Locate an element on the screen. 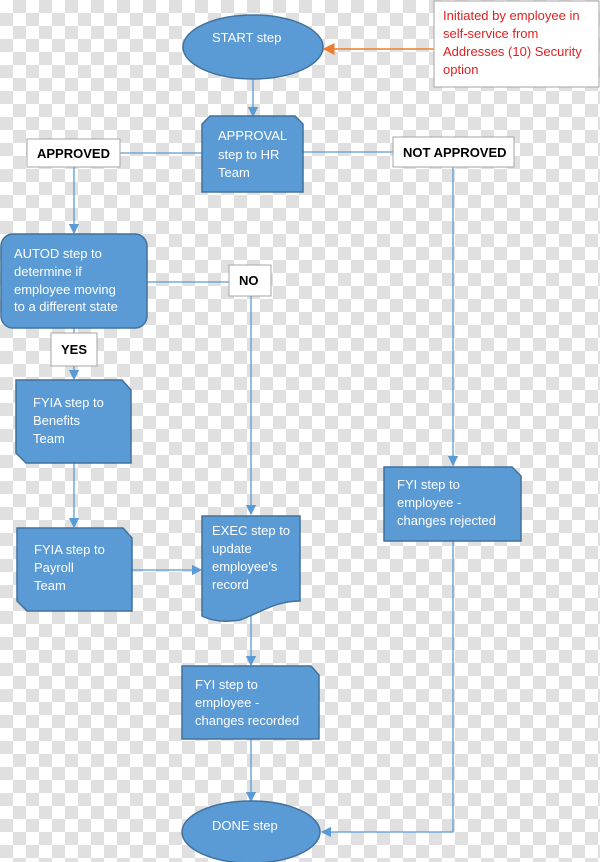 This screenshot has height=862, width=600. done-text: DONE step is located at coordinates (245, 825).